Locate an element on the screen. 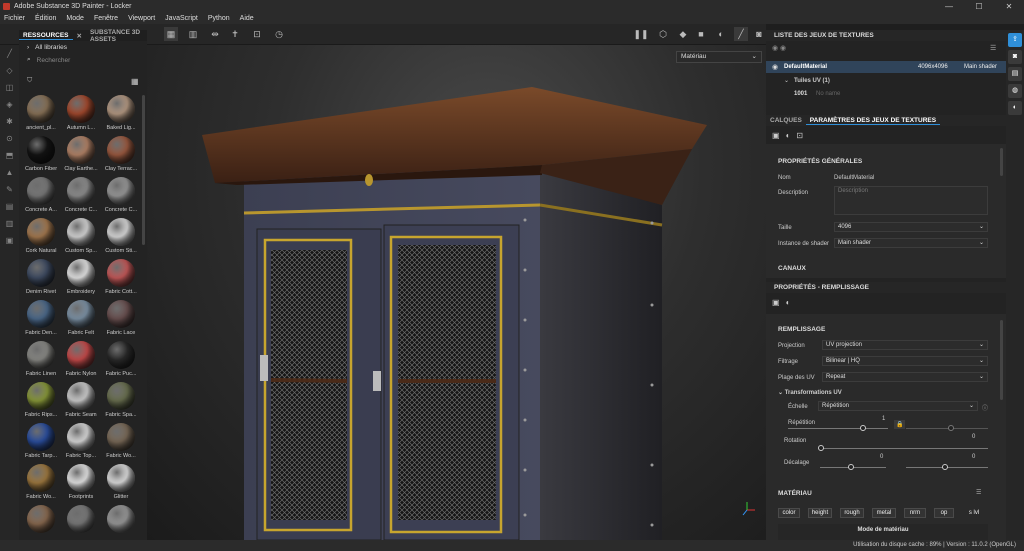 This screenshot has width=1024, height=551. material-options-icon: ☰ is located at coordinates (978, 492).